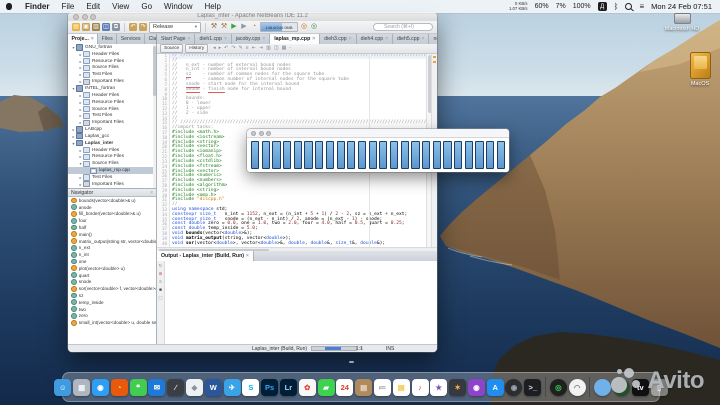 The image size is (720, 405). Describe the element at coordinates (364, 387) in the screenshot. I see `dock-books-icon: ▤` at that location.